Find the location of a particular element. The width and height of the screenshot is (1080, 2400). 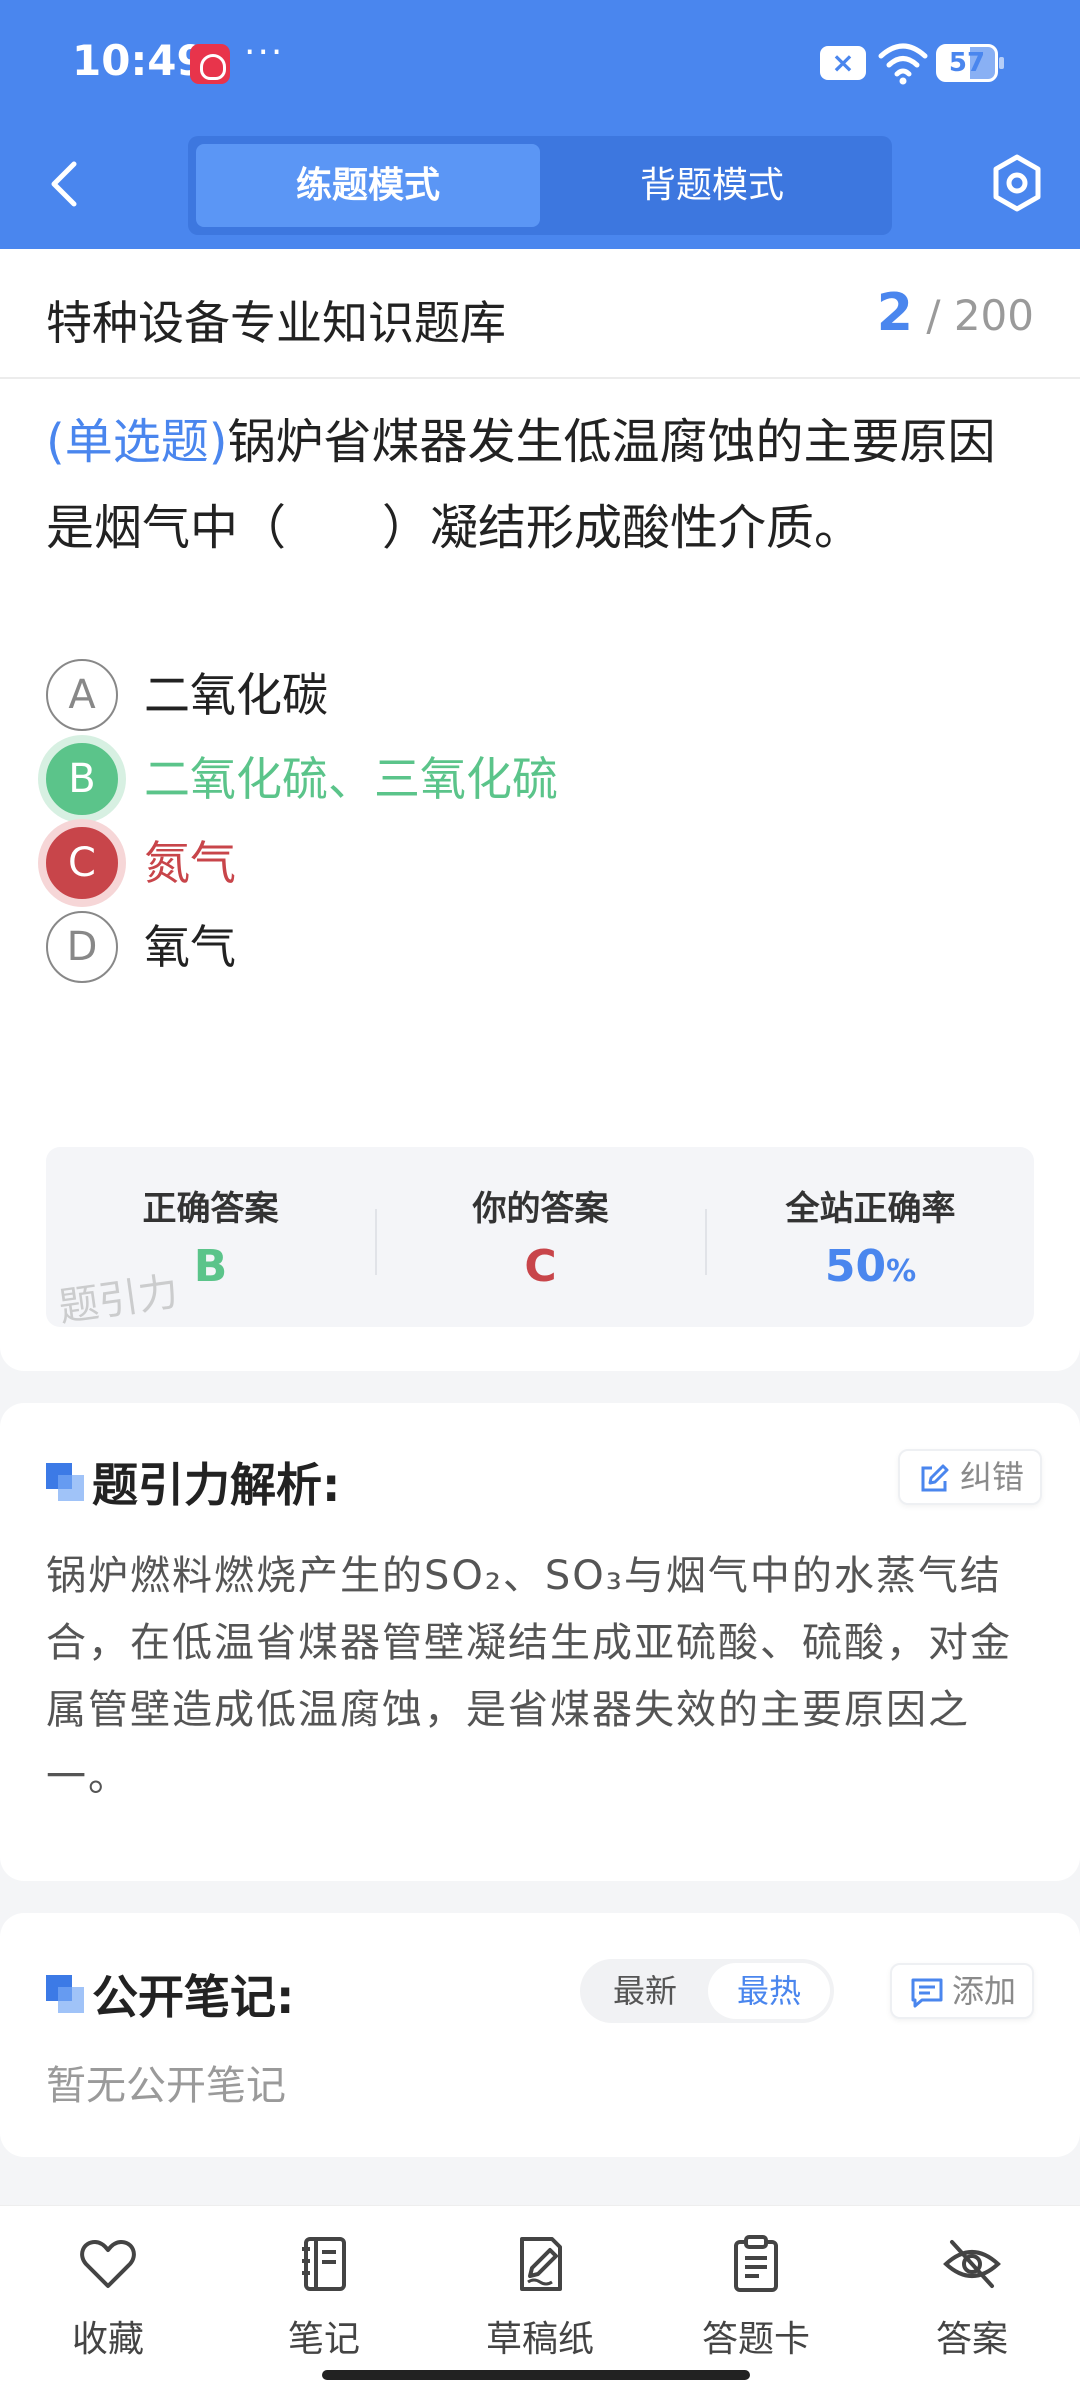

notes-sort-toggle: 最新 最热 is located at coordinates (707, 1991).